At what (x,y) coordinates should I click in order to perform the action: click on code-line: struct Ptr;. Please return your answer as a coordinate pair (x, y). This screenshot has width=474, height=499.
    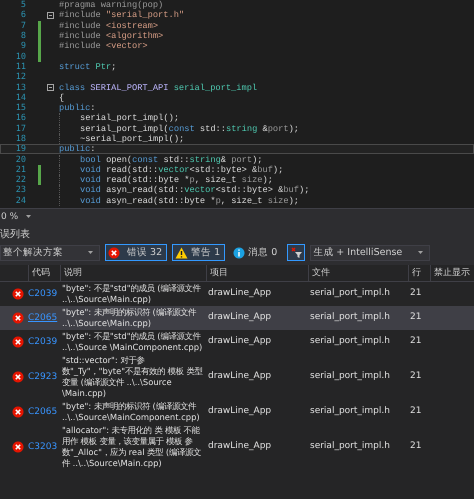
    Looking at the image, I should click on (87, 67).